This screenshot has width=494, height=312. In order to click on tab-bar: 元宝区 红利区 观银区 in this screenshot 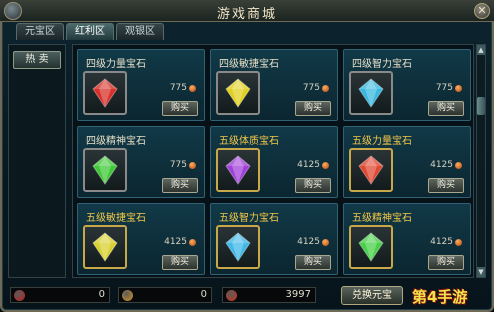, I will do `click(90, 31)`.